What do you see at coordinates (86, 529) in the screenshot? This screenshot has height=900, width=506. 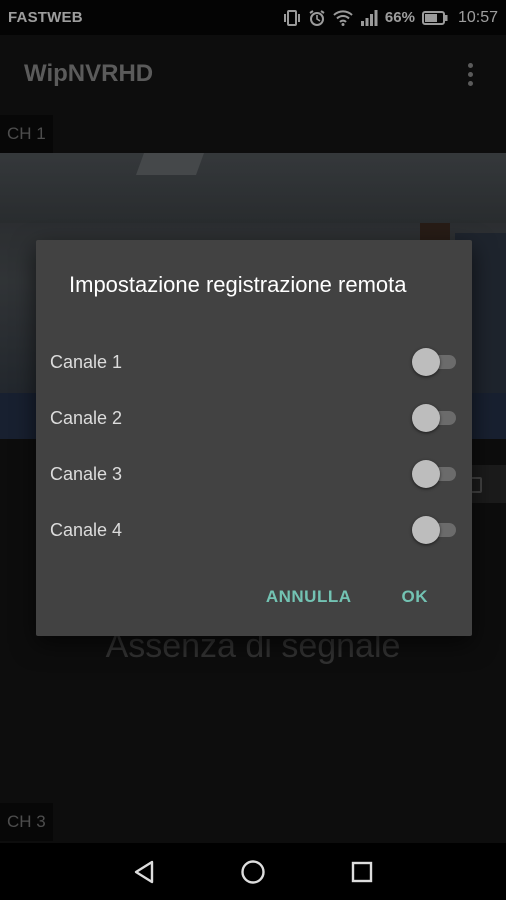 I see `switch-label: Canale 4` at bounding box center [86, 529].